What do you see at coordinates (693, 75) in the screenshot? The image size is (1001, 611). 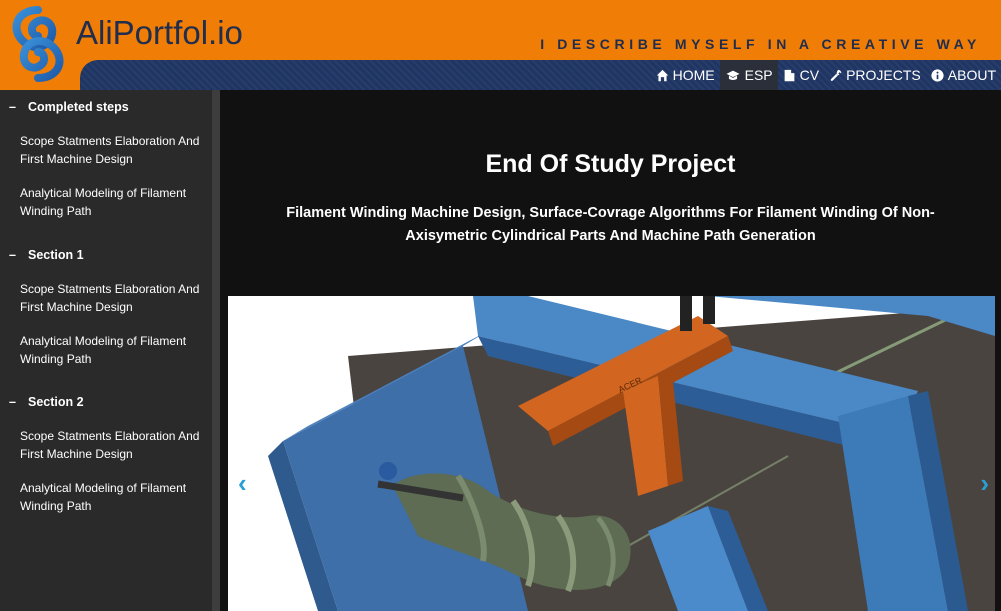 I see `nav-home-label: HOME` at bounding box center [693, 75].